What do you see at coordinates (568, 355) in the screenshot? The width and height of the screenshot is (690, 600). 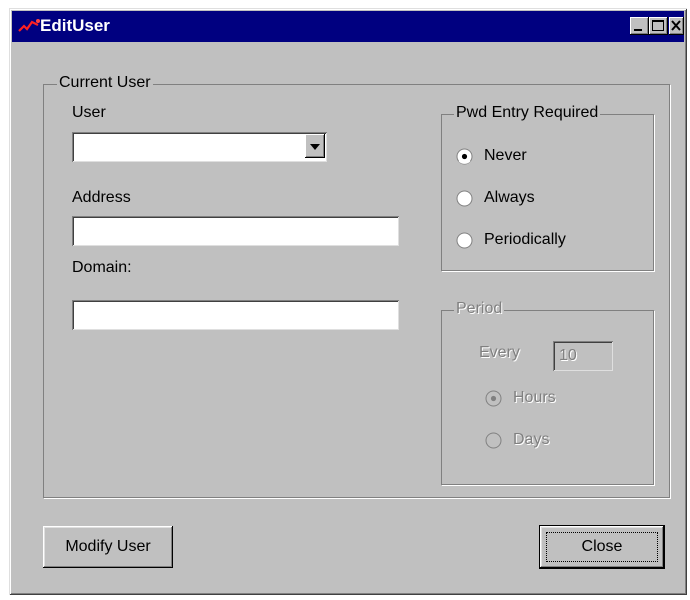 I see `every-value: 10` at bounding box center [568, 355].